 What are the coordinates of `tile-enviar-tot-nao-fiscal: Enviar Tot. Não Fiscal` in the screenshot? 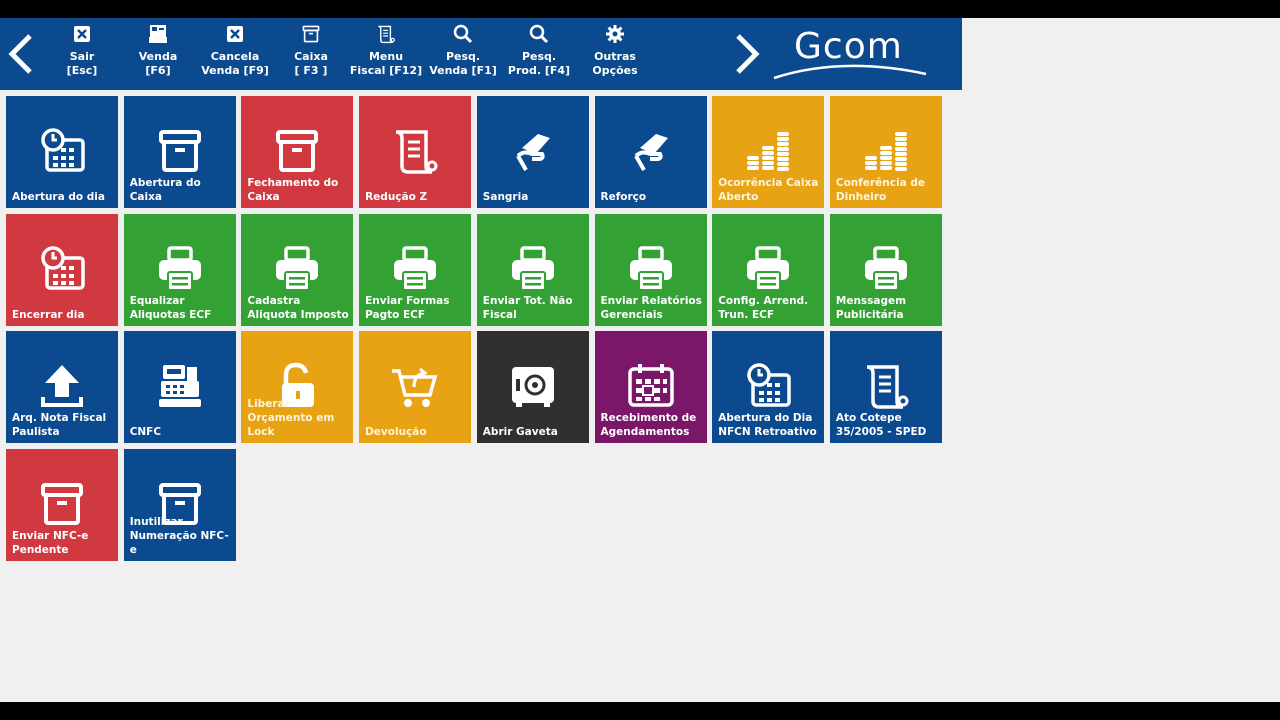 It's located at (532, 269).